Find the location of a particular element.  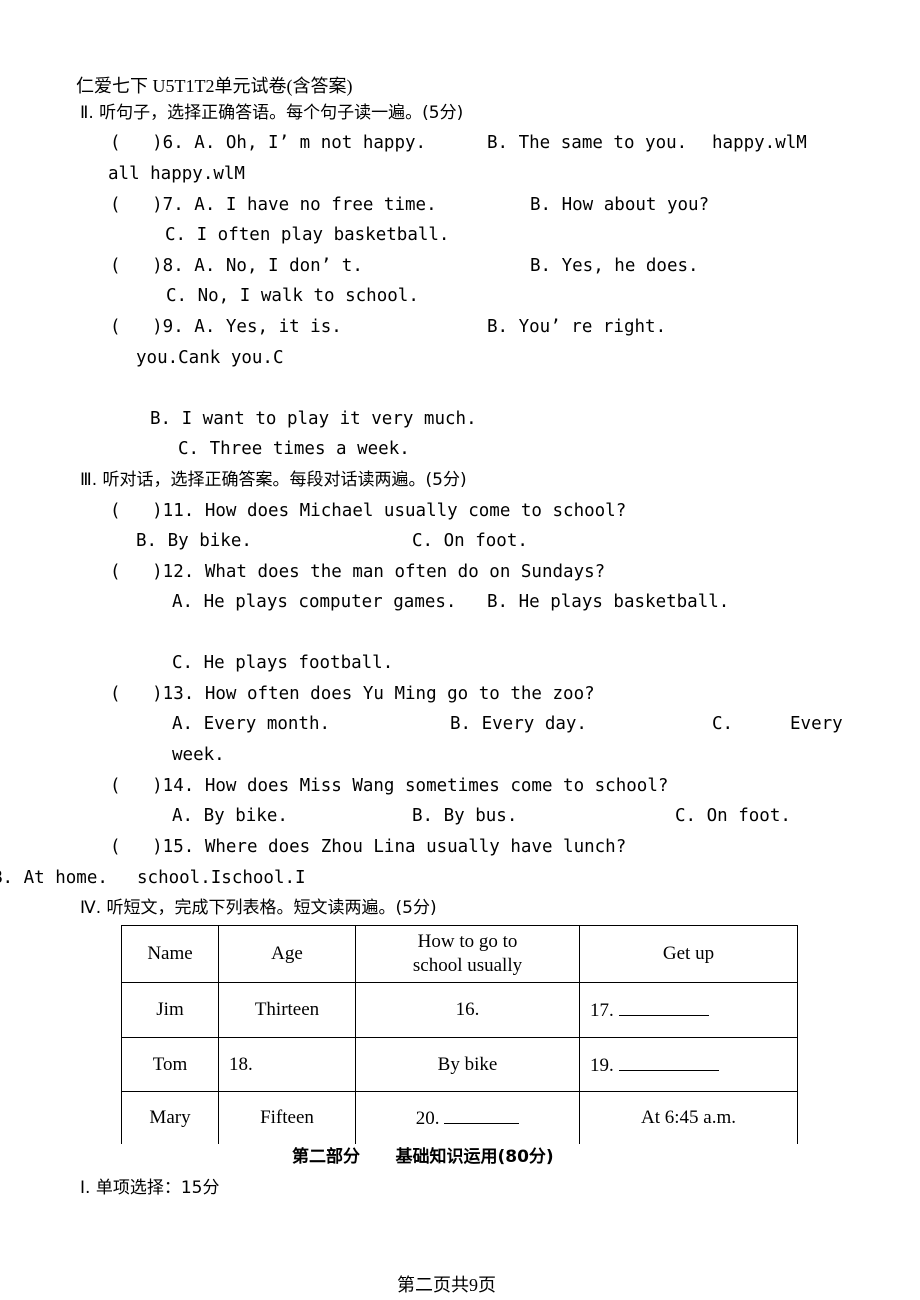

section-heading: Ⅳ. 听短文，完成下列表格。短文读两遍。(5分) is located at coordinates (258, 908).